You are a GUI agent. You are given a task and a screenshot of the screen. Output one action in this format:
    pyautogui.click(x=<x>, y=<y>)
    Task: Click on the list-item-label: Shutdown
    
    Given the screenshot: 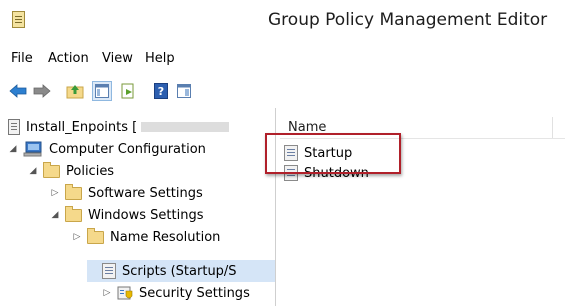 What is the action you would take?
    pyautogui.click(x=336, y=173)
    